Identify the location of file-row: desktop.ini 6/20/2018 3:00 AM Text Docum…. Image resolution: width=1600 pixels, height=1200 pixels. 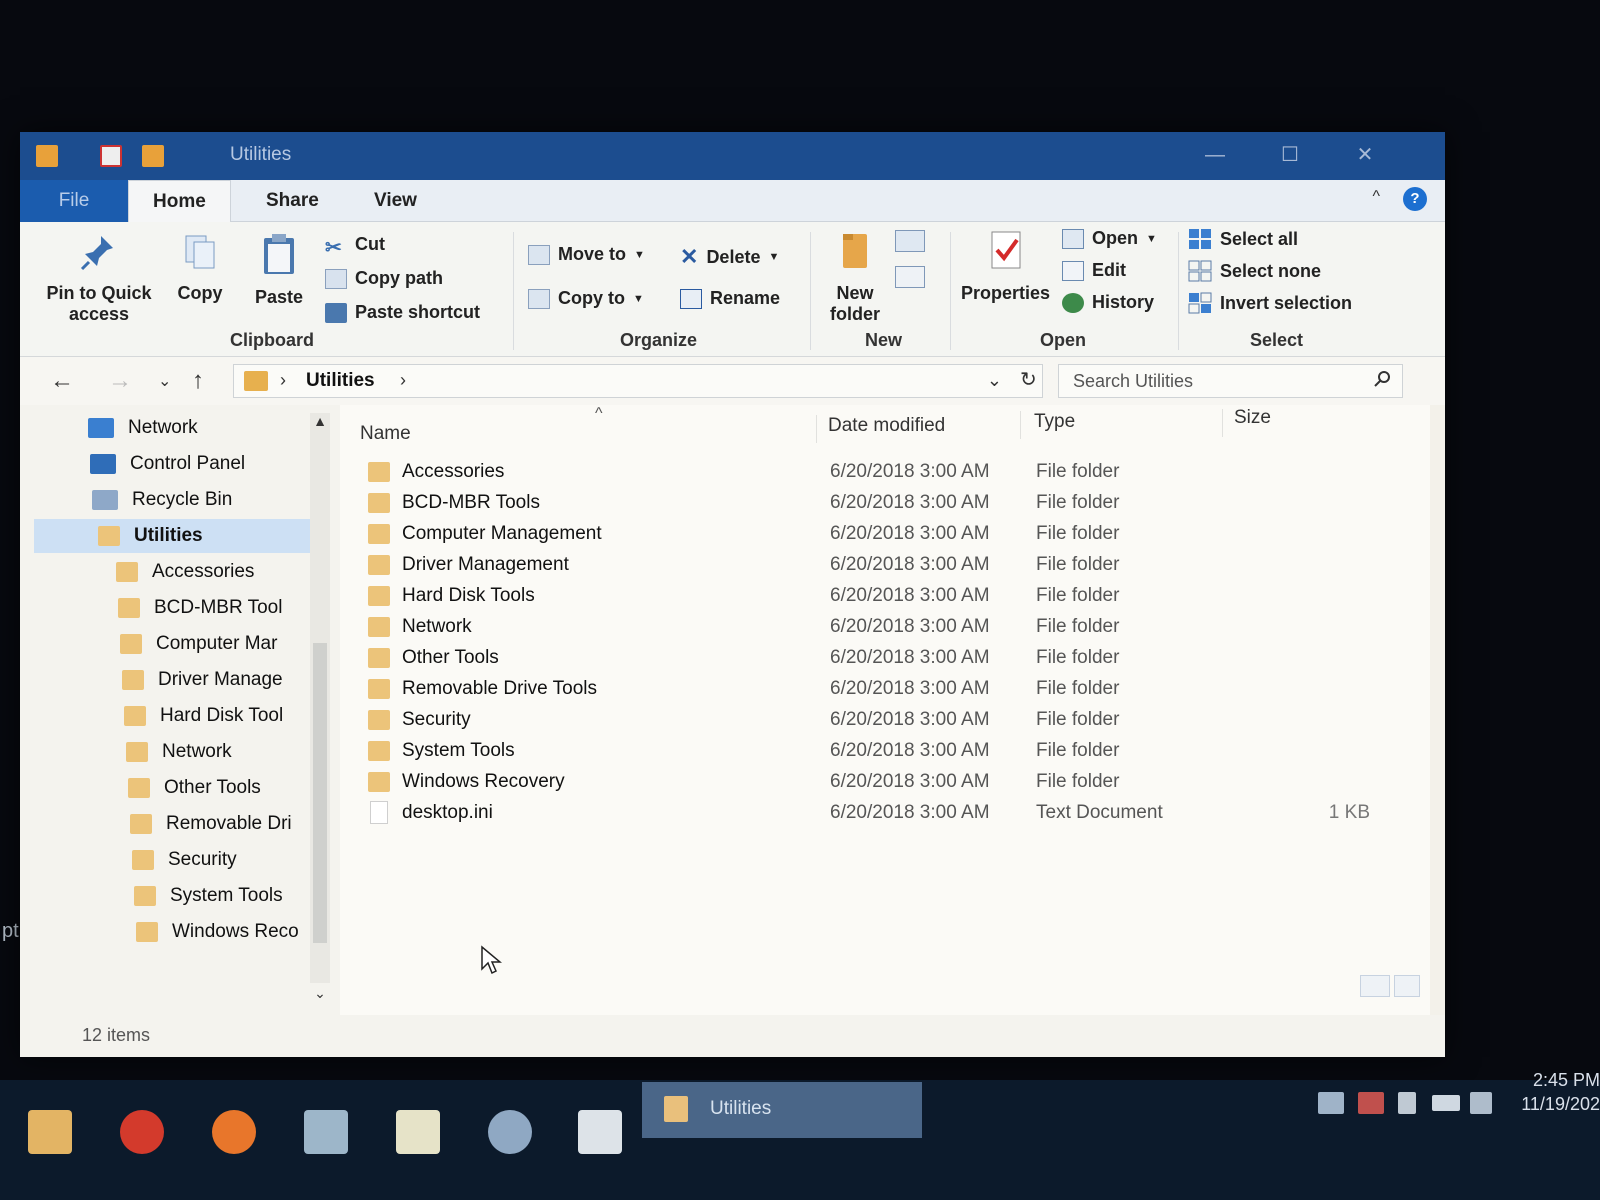
(870, 813).